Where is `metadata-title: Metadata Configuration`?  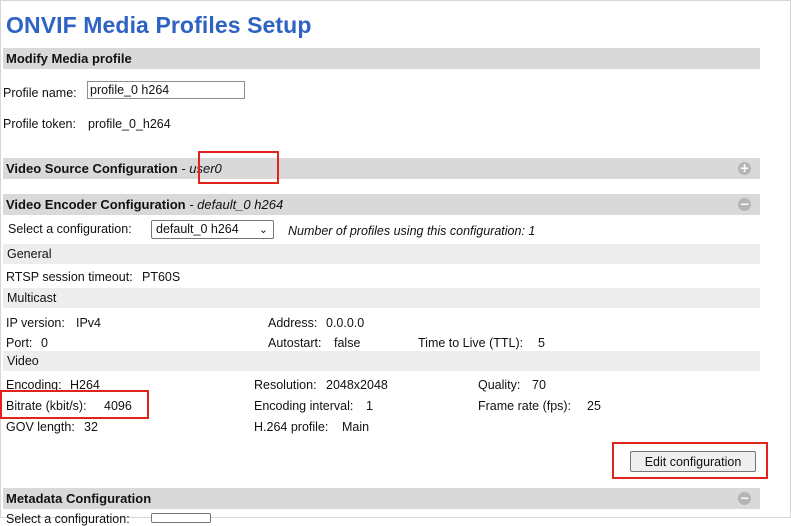
metadata-title: Metadata Configuration is located at coordinates (79, 498).